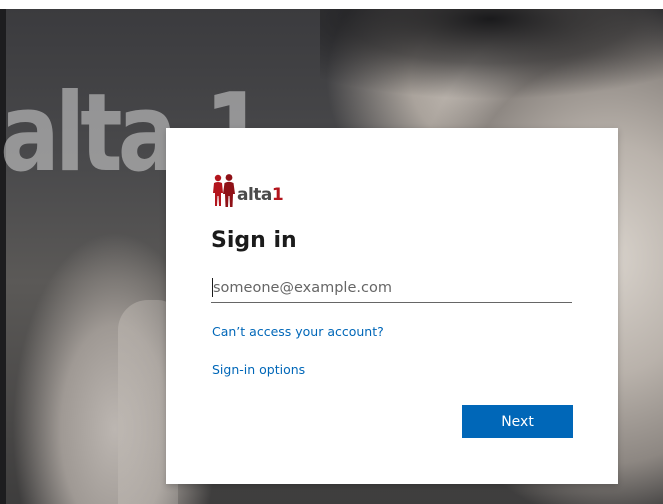 The image size is (663, 504). I want to click on background-hair-shadow, so click(491, 54).